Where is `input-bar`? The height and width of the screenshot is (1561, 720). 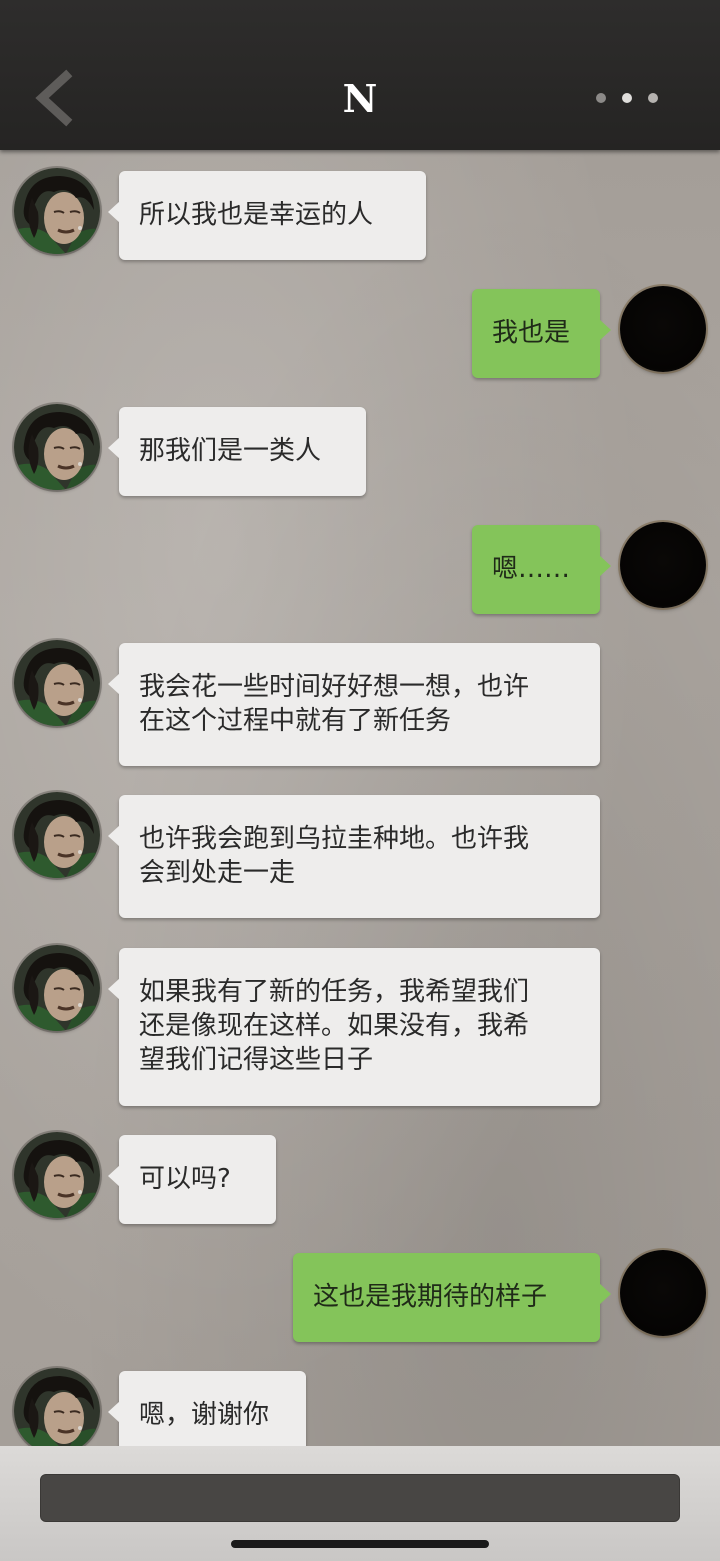
input-bar is located at coordinates (360, 1503).